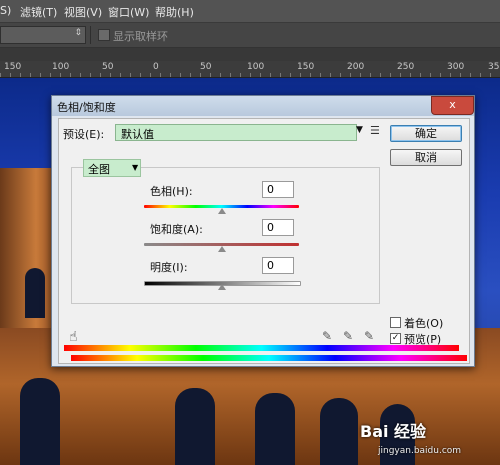  What do you see at coordinates (156, 67) in the screenshot?
I see `ruler-tick-label: 0` at bounding box center [156, 67].